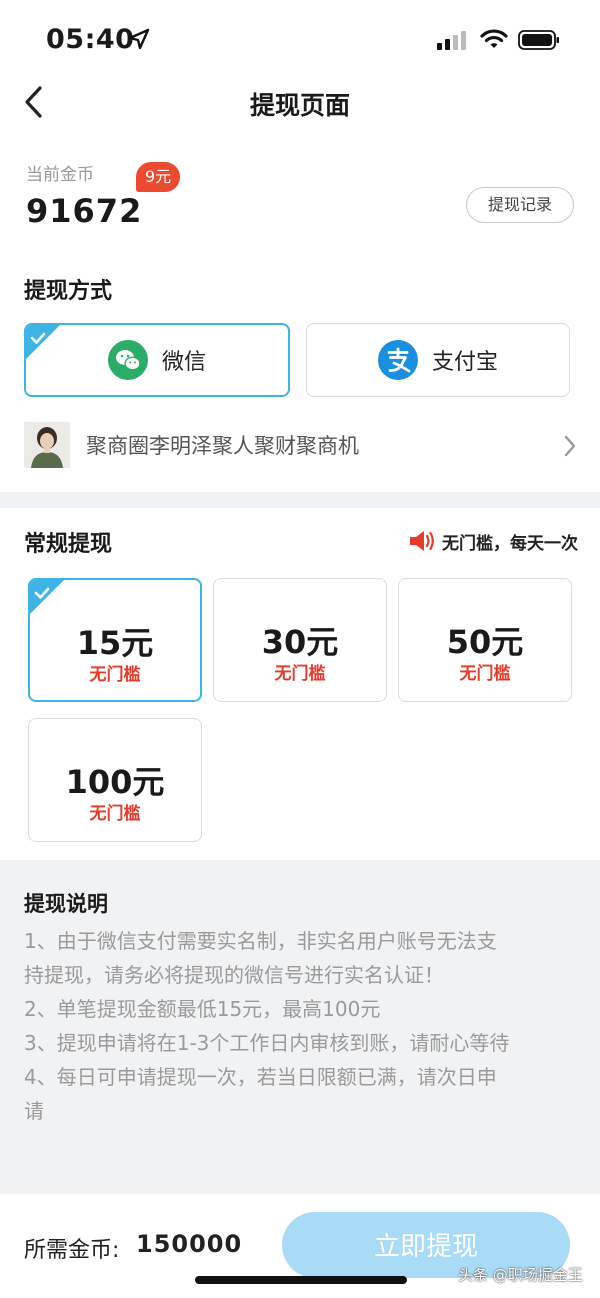 The image size is (600, 1298). Describe the element at coordinates (84, 211) in the screenshot. I see `current-coins-value: 91672` at that location.